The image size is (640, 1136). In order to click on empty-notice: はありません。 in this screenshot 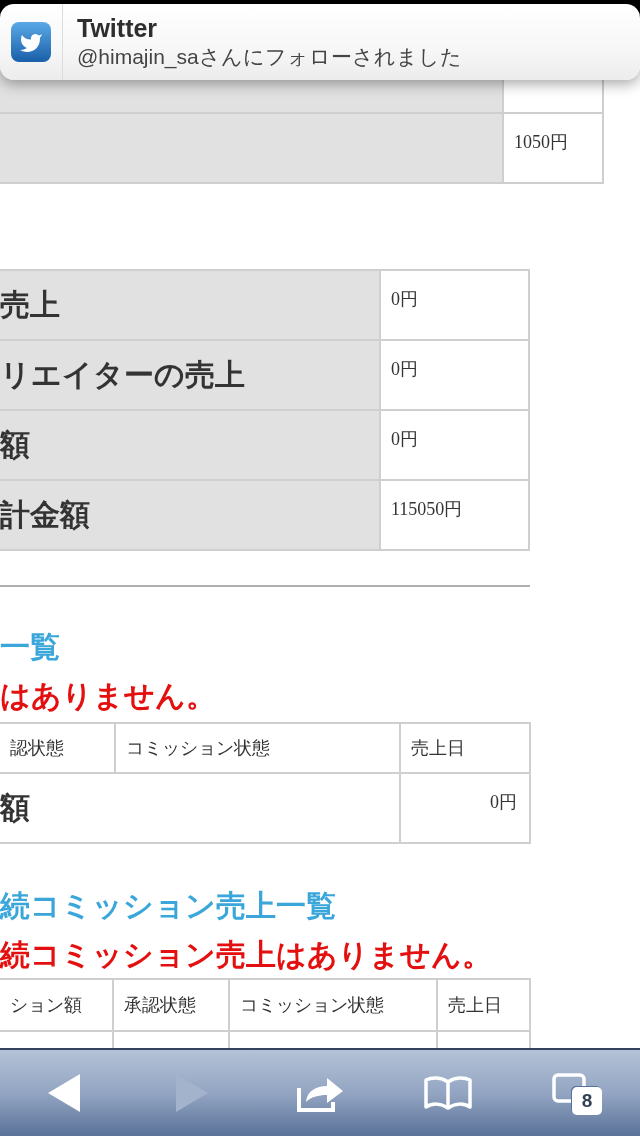, I will do `click(108, 696)`.